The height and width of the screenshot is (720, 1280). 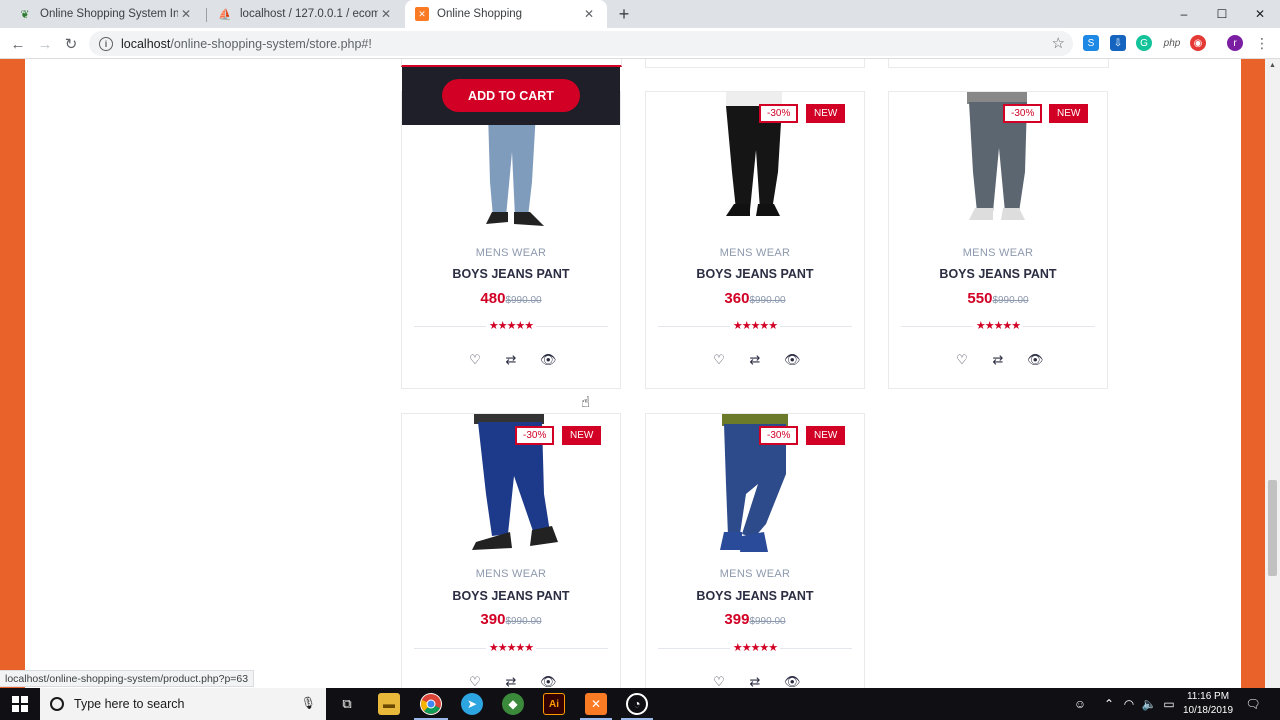 I want to click on discount-badge: -30%, so click(x=535, y=435).